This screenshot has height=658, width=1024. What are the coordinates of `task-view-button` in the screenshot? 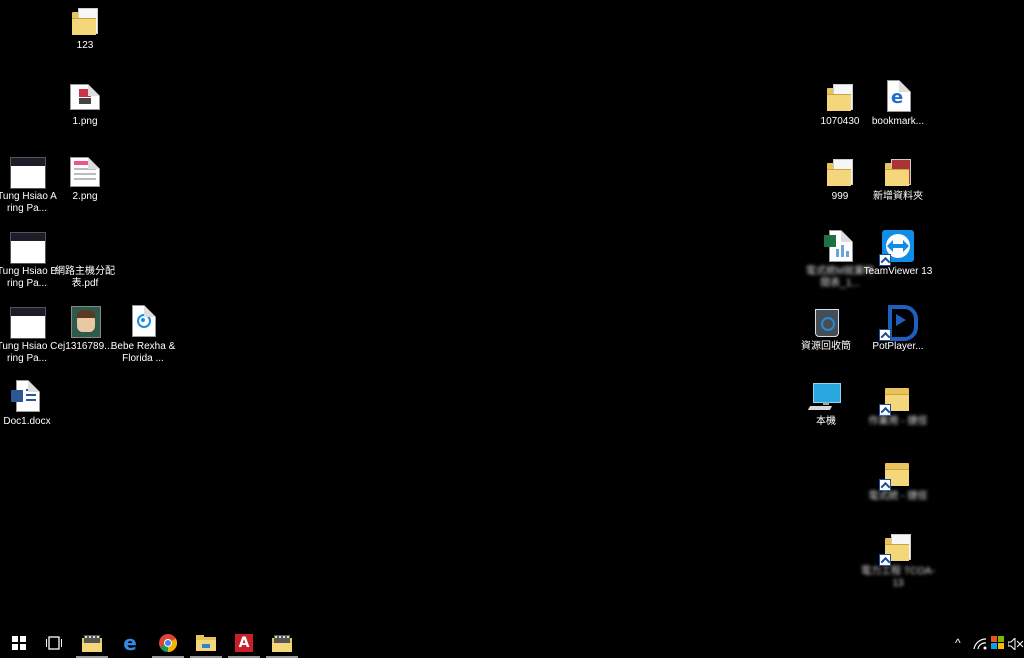 It's located at (54, 643).